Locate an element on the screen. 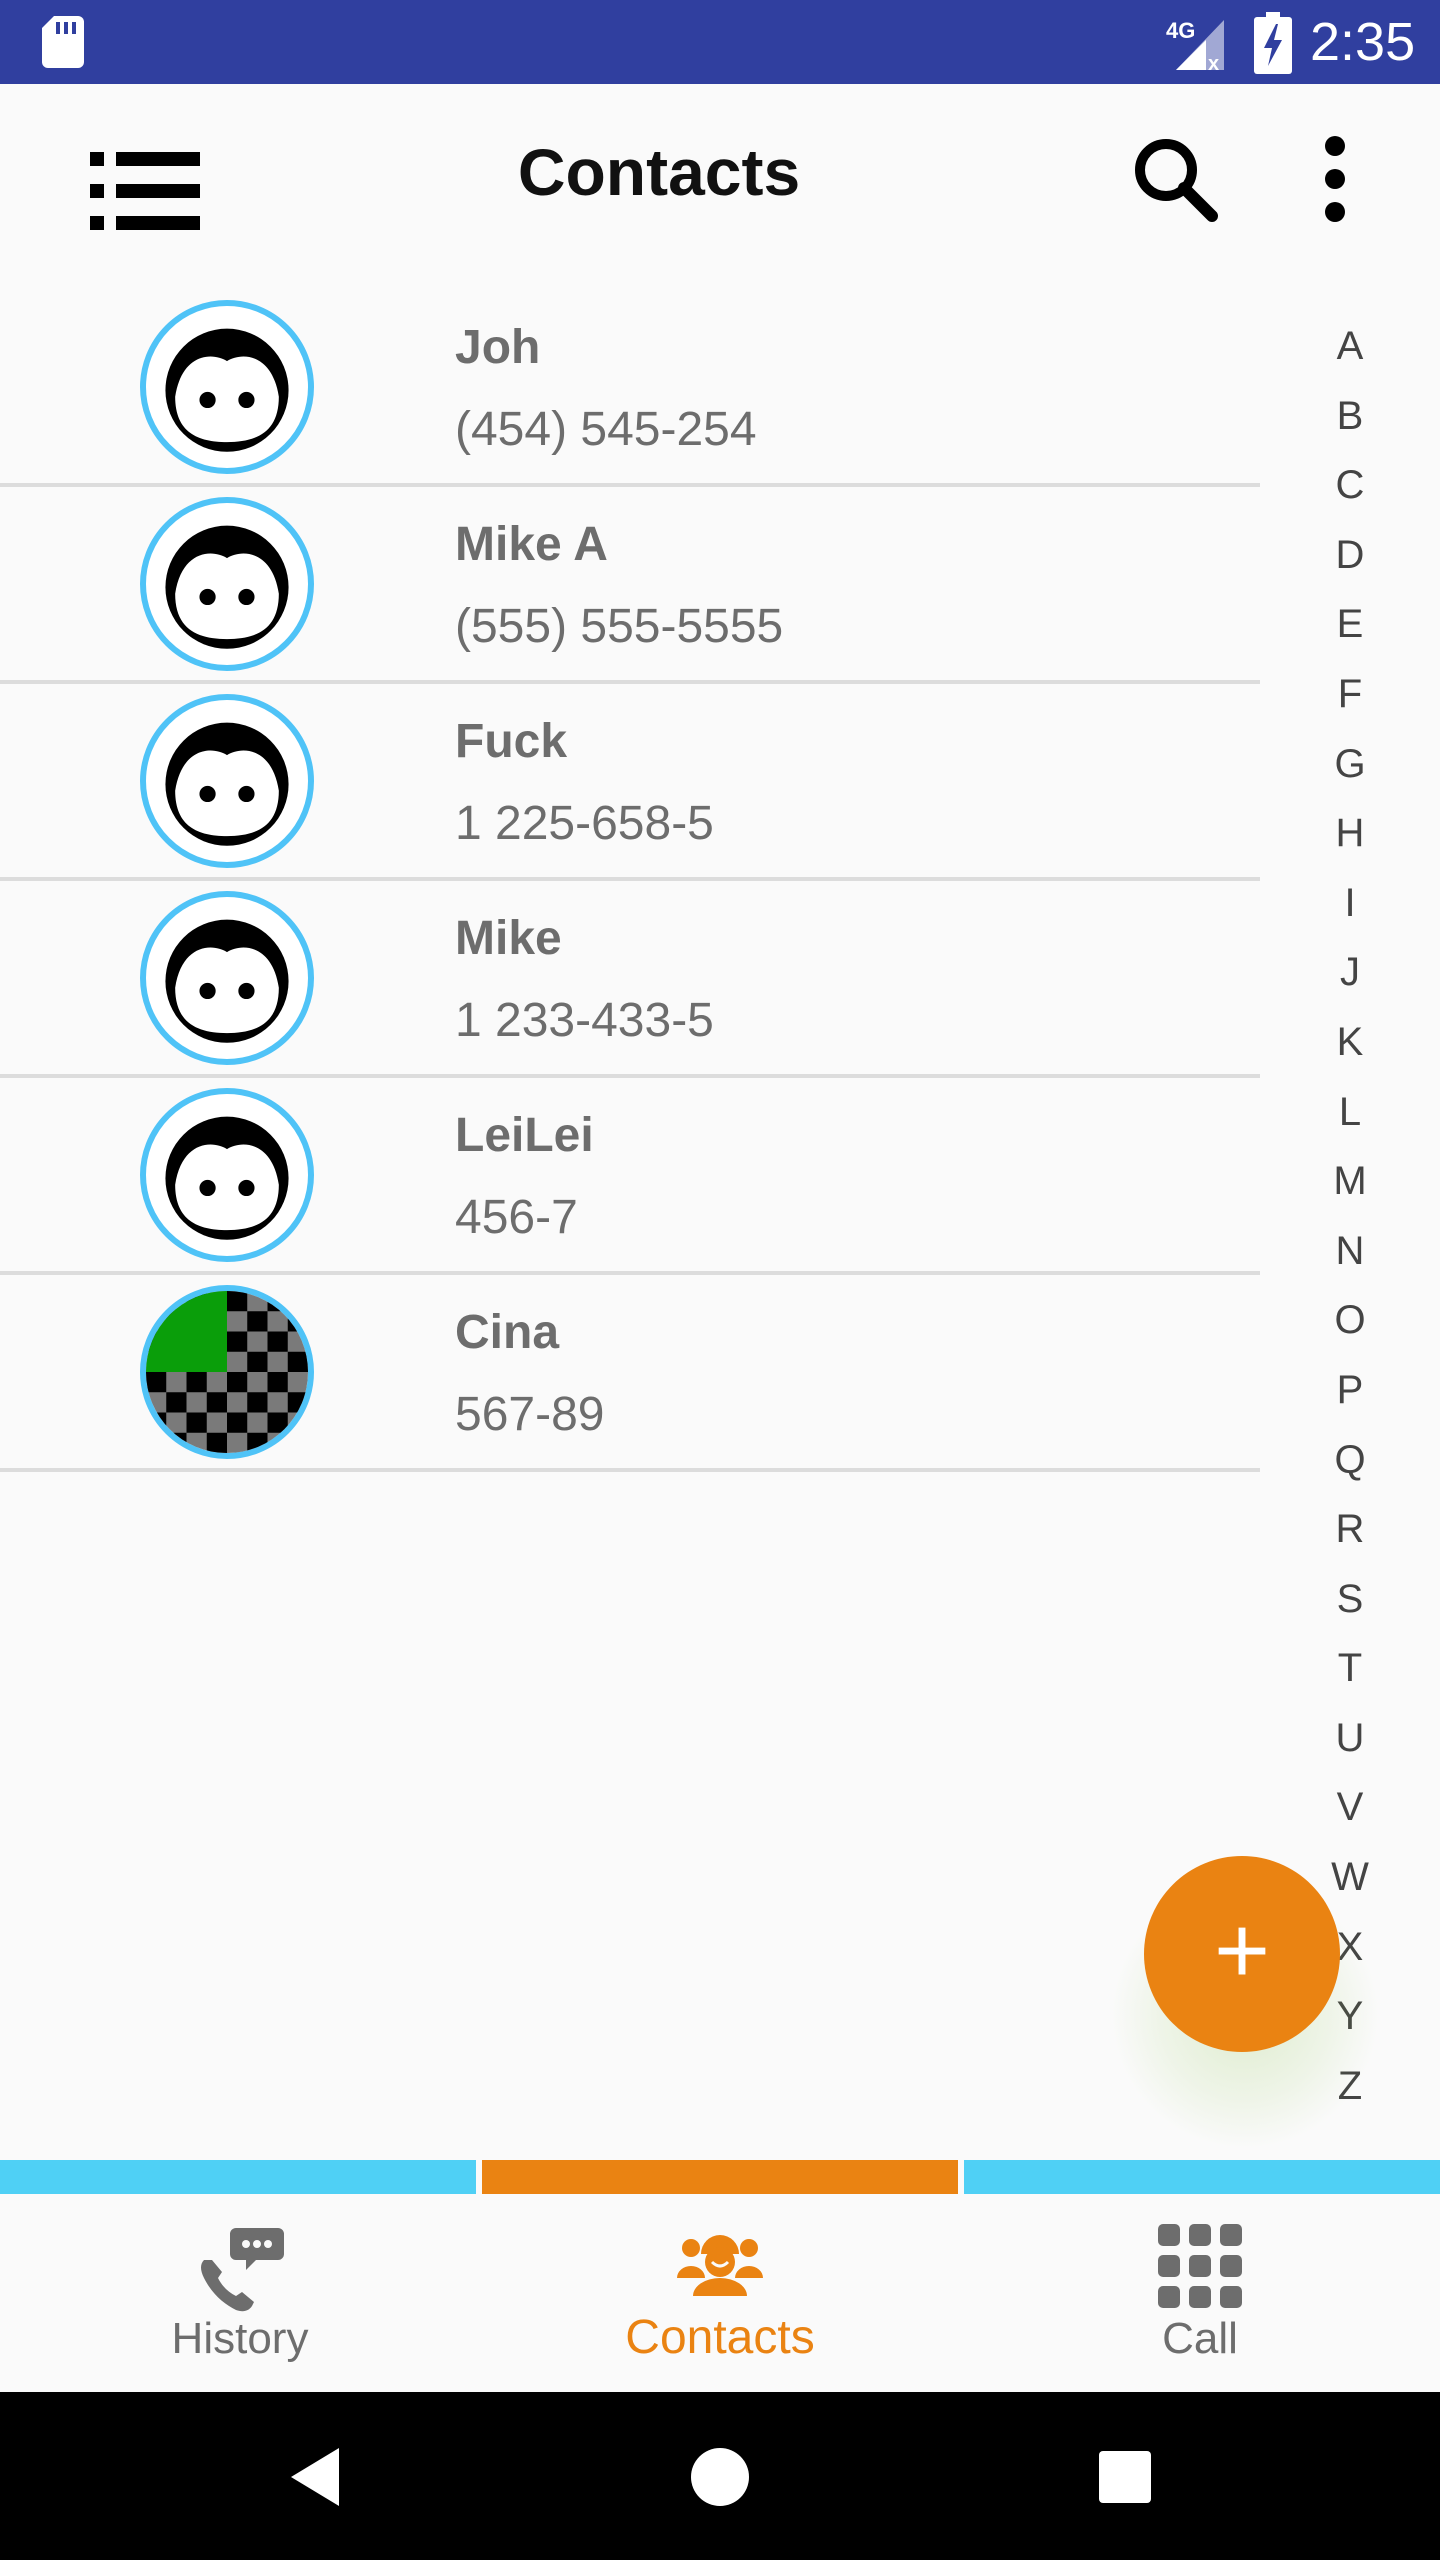 The image size is (1440, 2560). status-bar: 4G x 2:35 is located at coordinates (720, 42).